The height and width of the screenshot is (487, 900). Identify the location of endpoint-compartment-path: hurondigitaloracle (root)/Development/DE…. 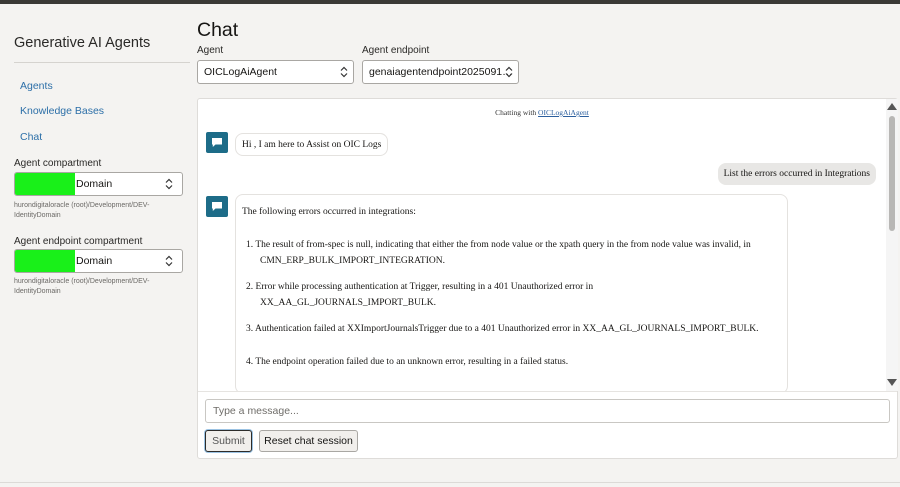
(82, 286).